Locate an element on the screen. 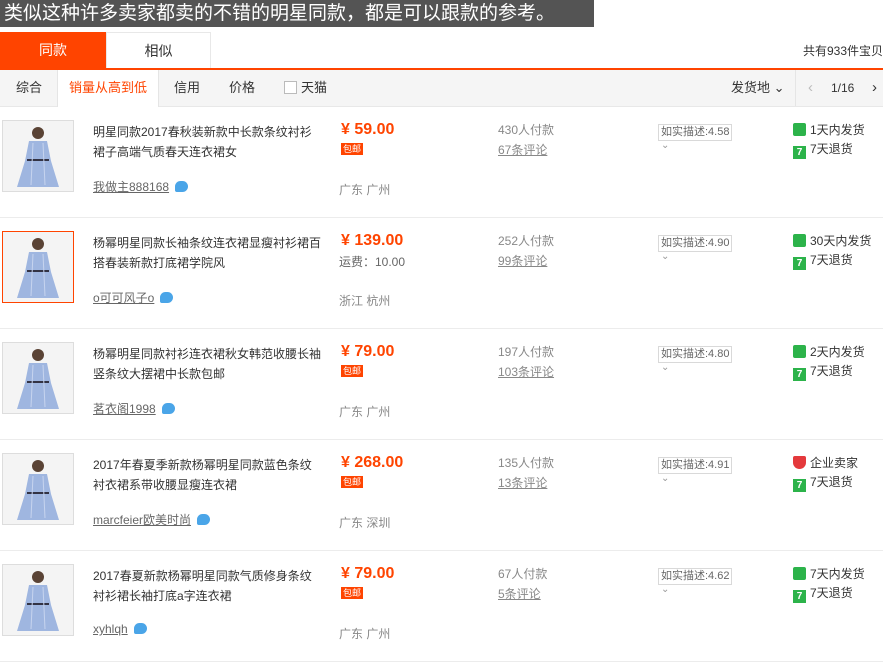 This screenshot has height=662, width=883. service-label: 企业卖家 is located at coordinates (834, 463).